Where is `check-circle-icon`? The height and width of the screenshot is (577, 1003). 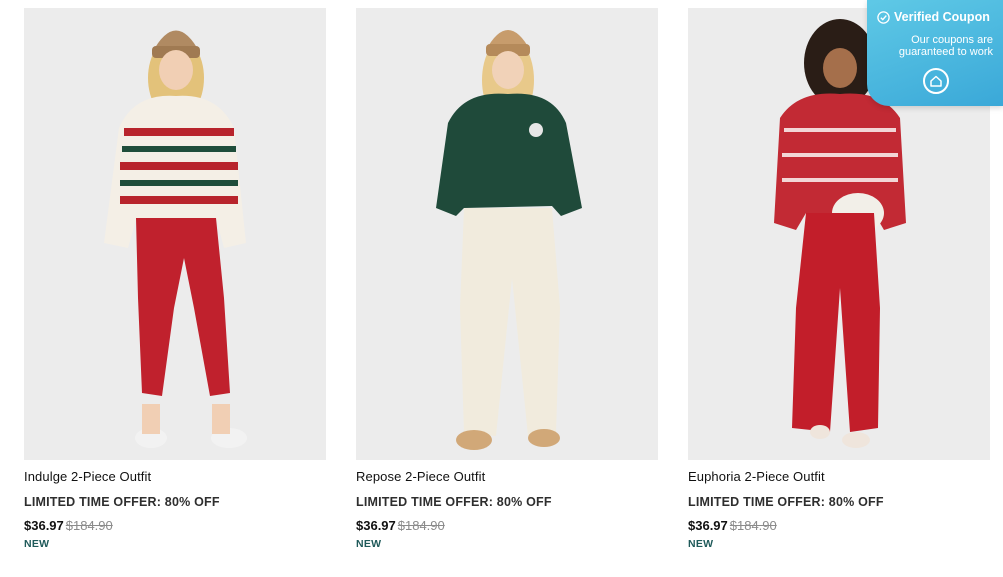
check-circle-icon is located at coordinates (883, 17).